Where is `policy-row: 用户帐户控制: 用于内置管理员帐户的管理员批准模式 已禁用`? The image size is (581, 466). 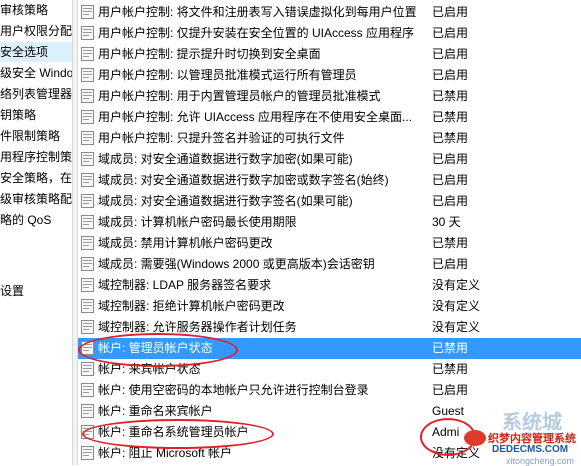 policy-row: 用户帐户控制: 用于内置管理员帐户的管理员批准模式 已禁用 is located at coordinates (329, 96).